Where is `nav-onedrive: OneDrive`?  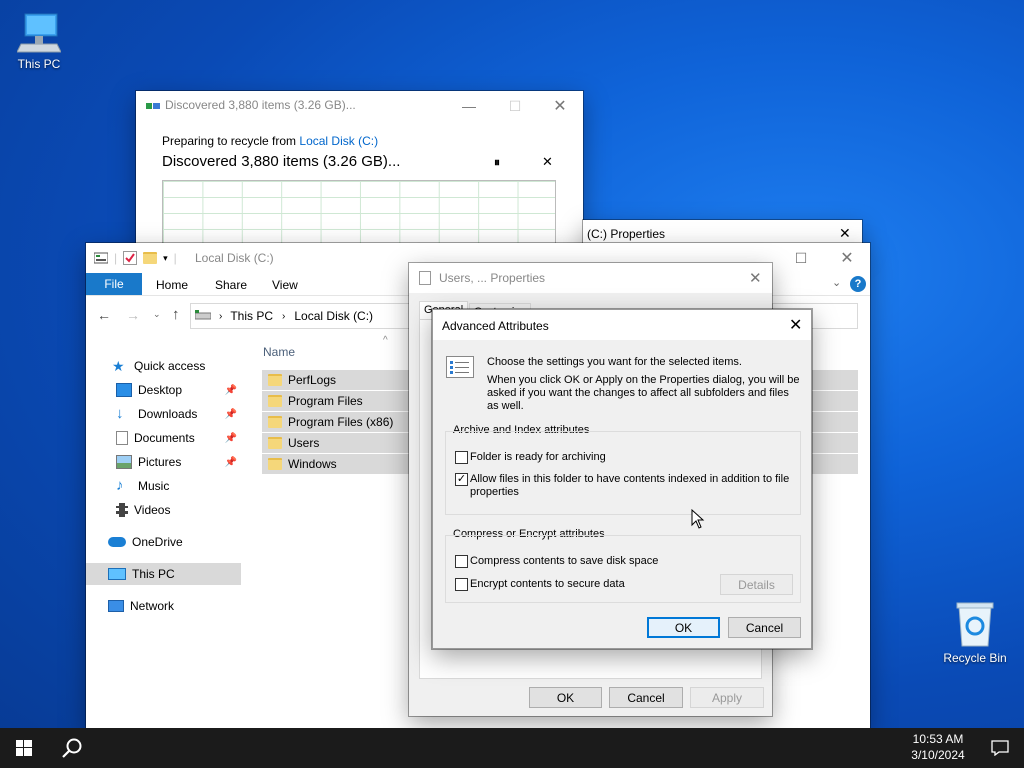
nav-onedrive: OneDrive is located at coordinates (163, 542).